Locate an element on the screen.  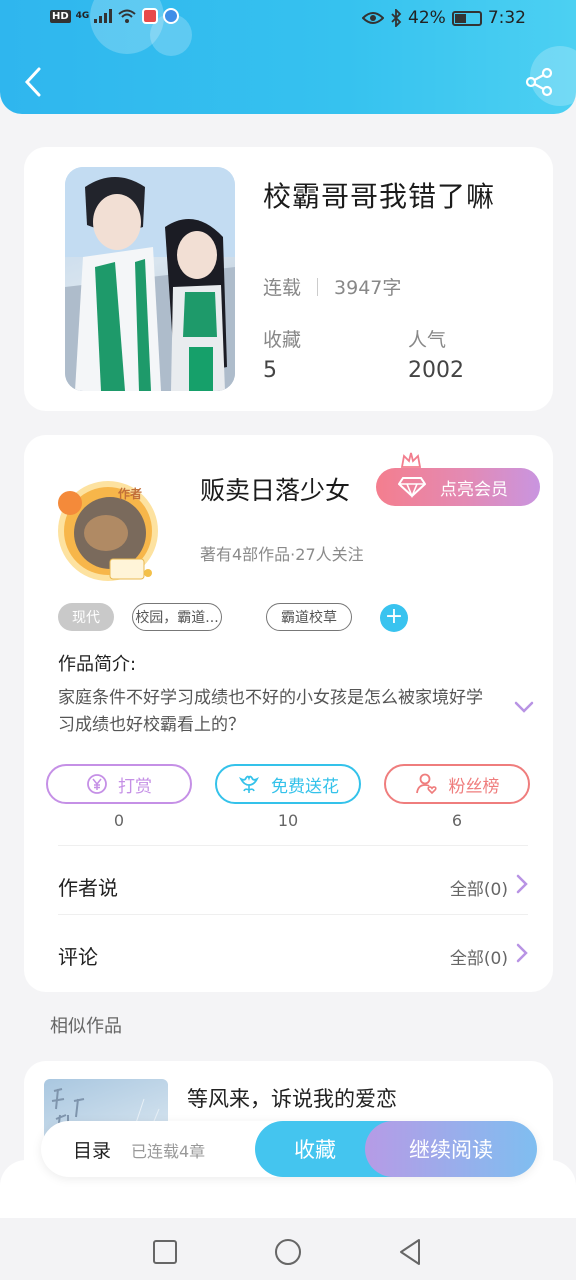
share-button is located at coordinates (539, 82).